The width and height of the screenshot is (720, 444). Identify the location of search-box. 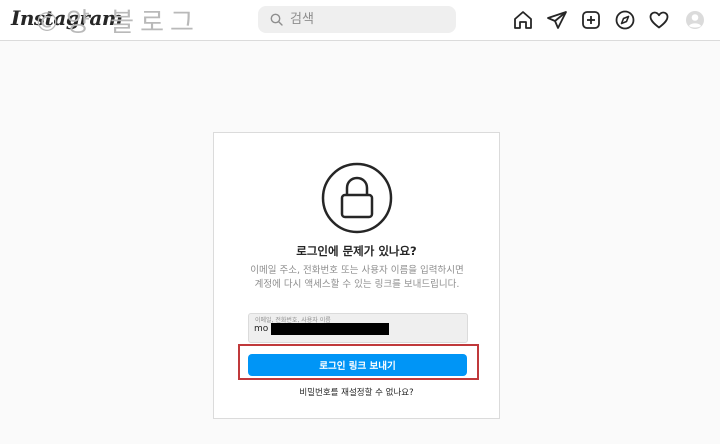
(357, 19).